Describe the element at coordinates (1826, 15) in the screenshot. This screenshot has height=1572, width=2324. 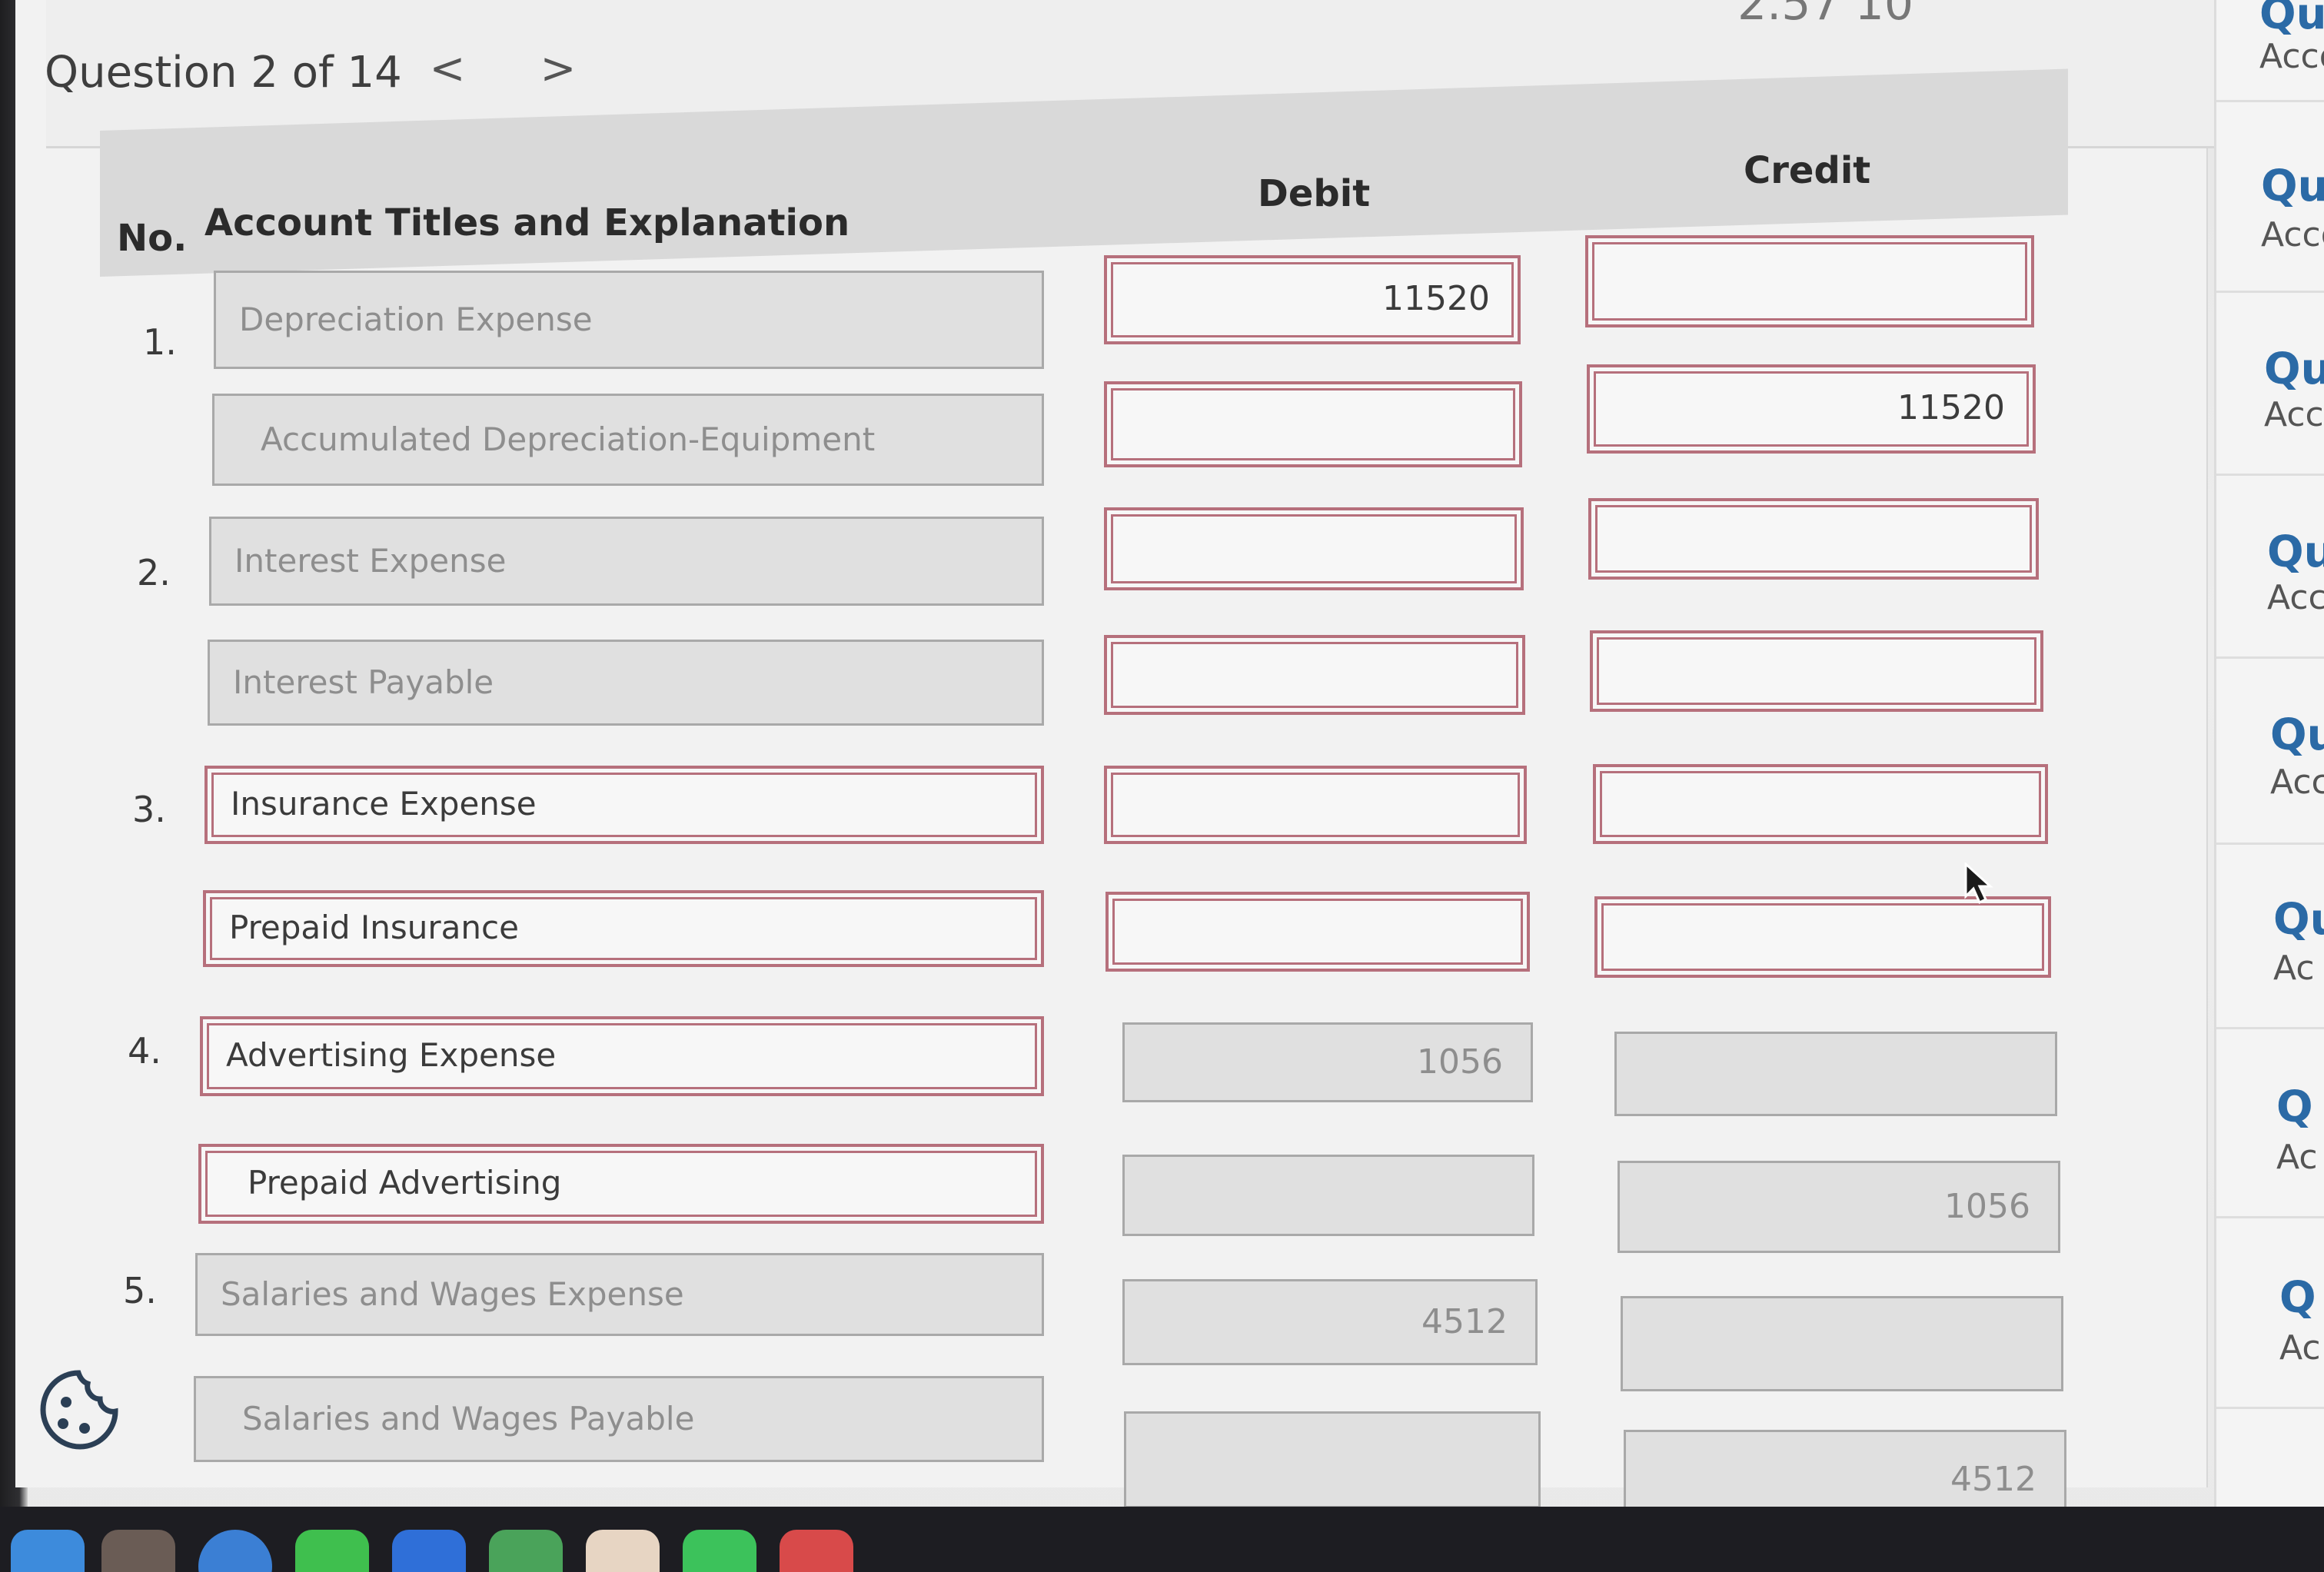
I see `score-fragment: 2.57 10` at that location.